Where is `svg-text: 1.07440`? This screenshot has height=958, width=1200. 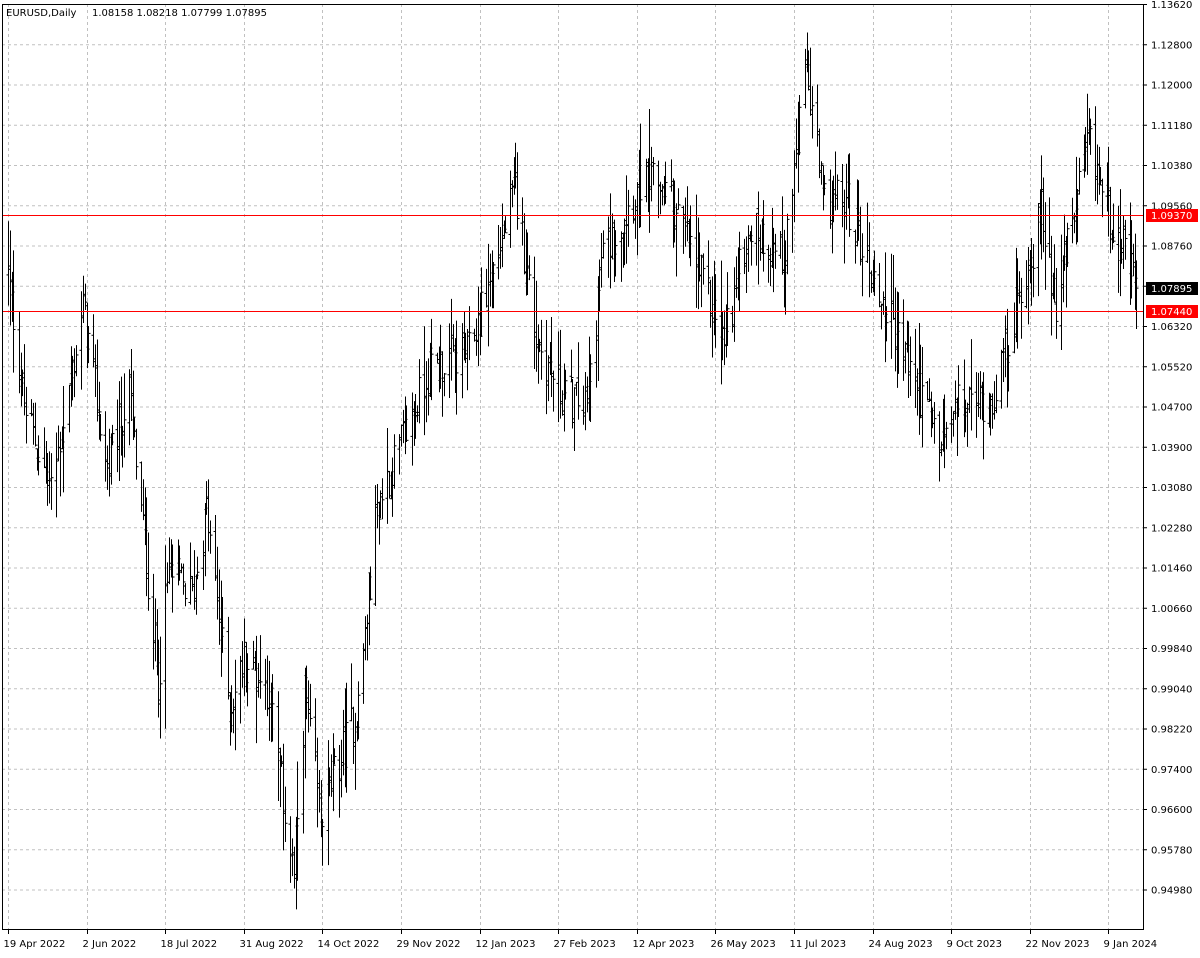
svg-text: 1.07440 is located at coordinates (1171, 312).